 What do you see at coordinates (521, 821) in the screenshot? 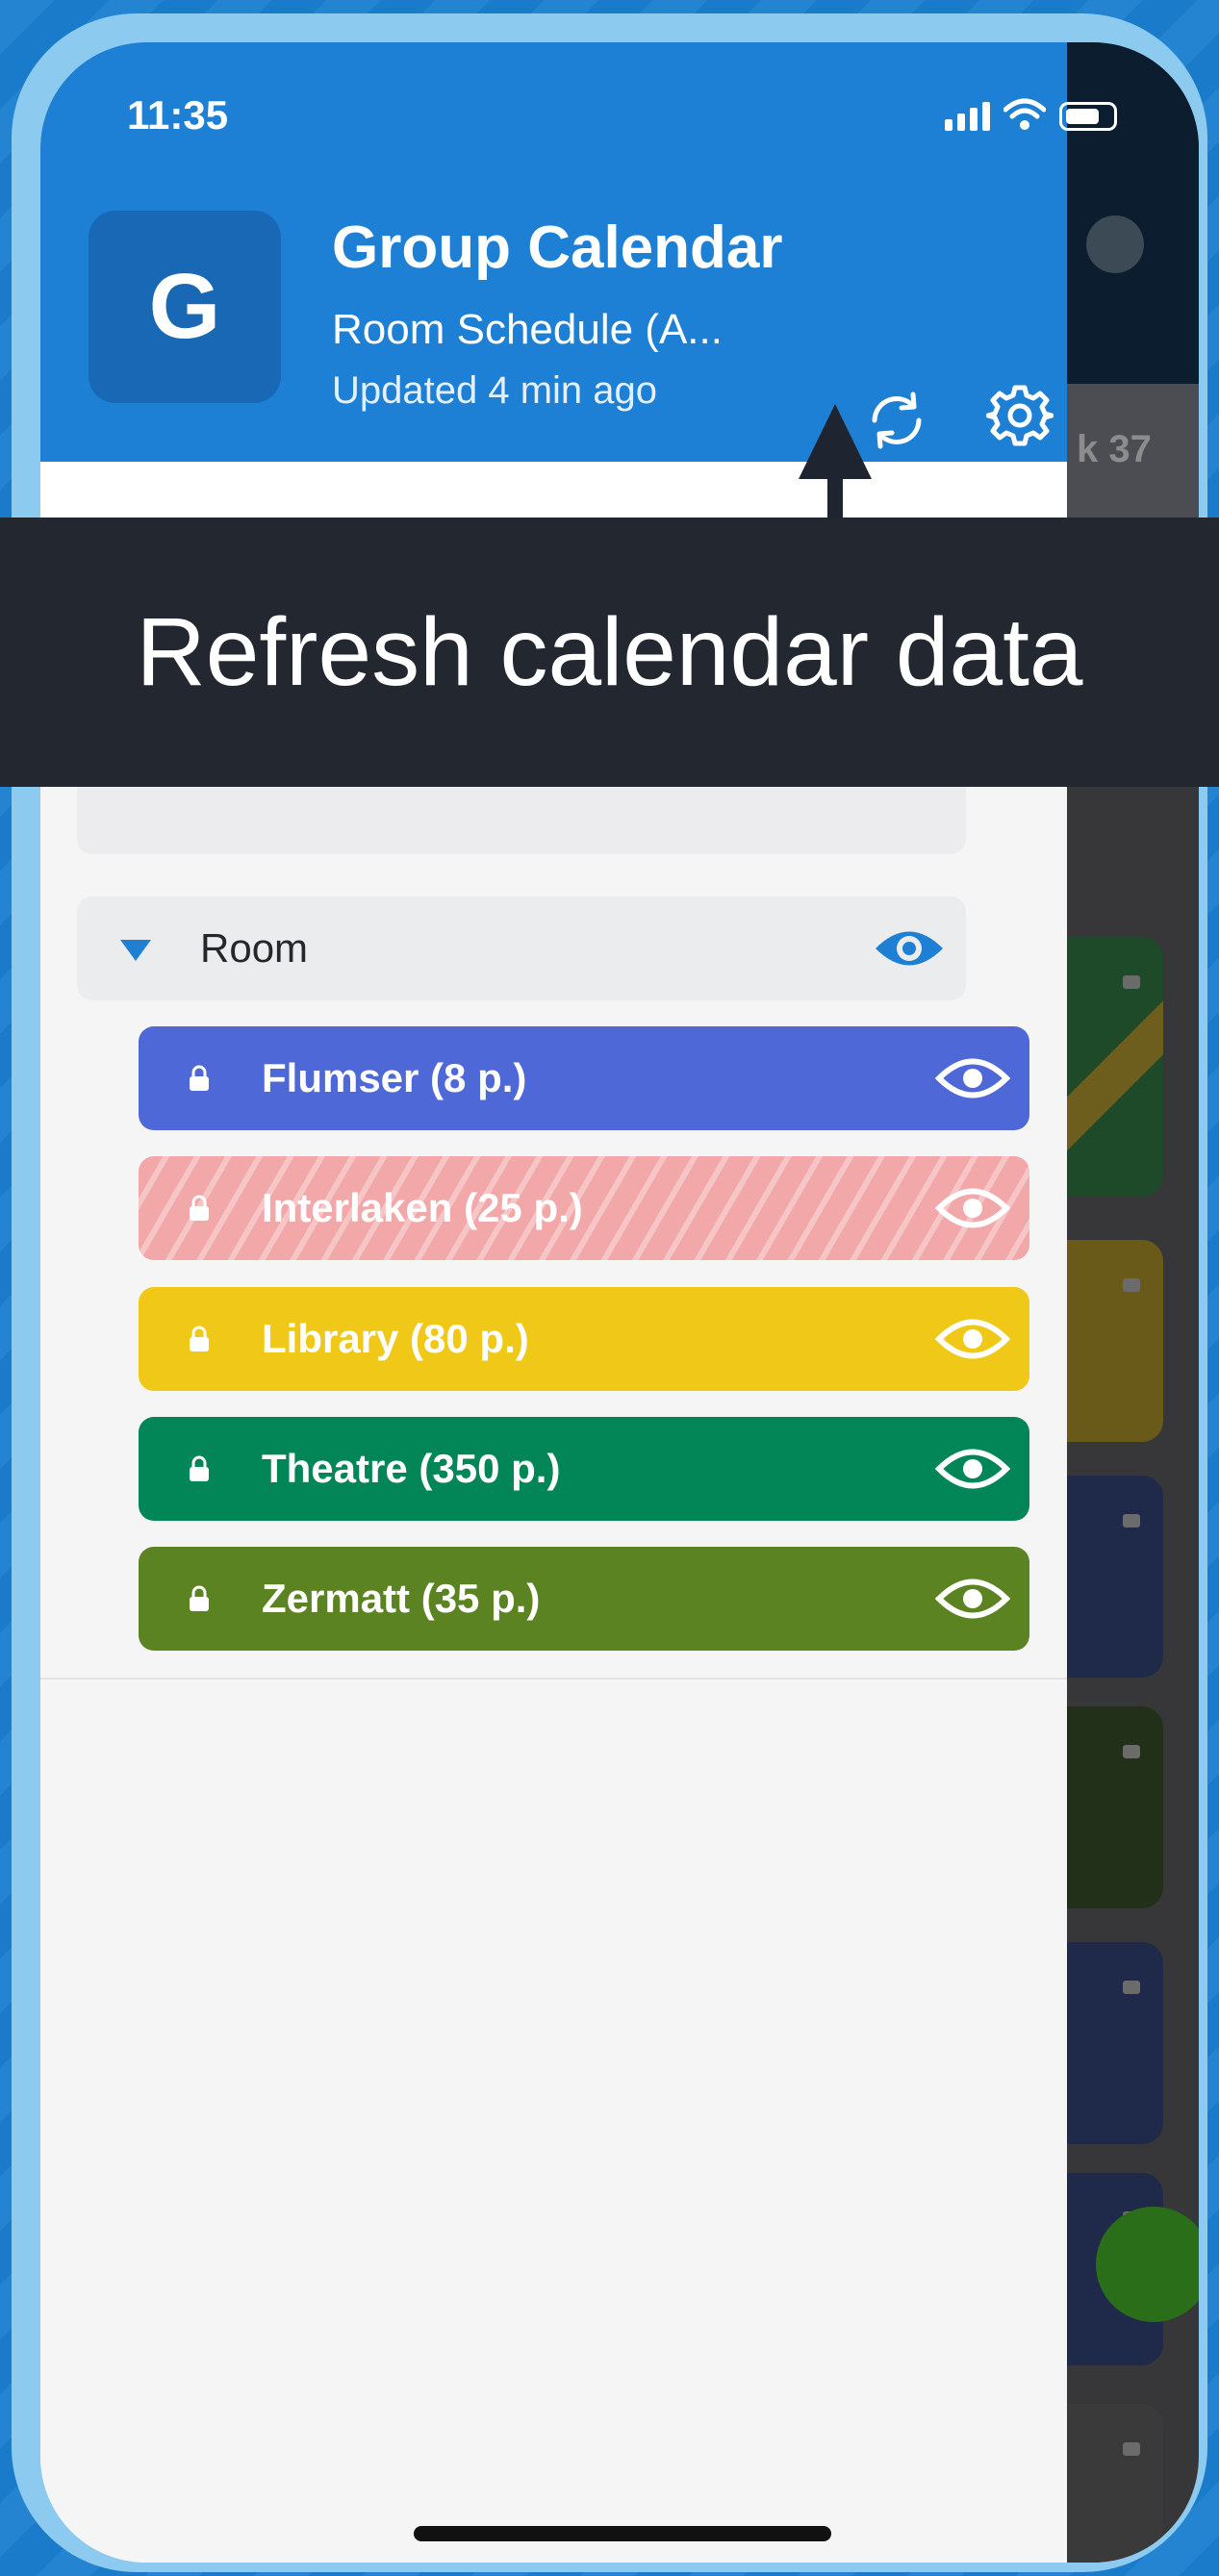
I see `filter-bar` at bounding box center [521, 821].